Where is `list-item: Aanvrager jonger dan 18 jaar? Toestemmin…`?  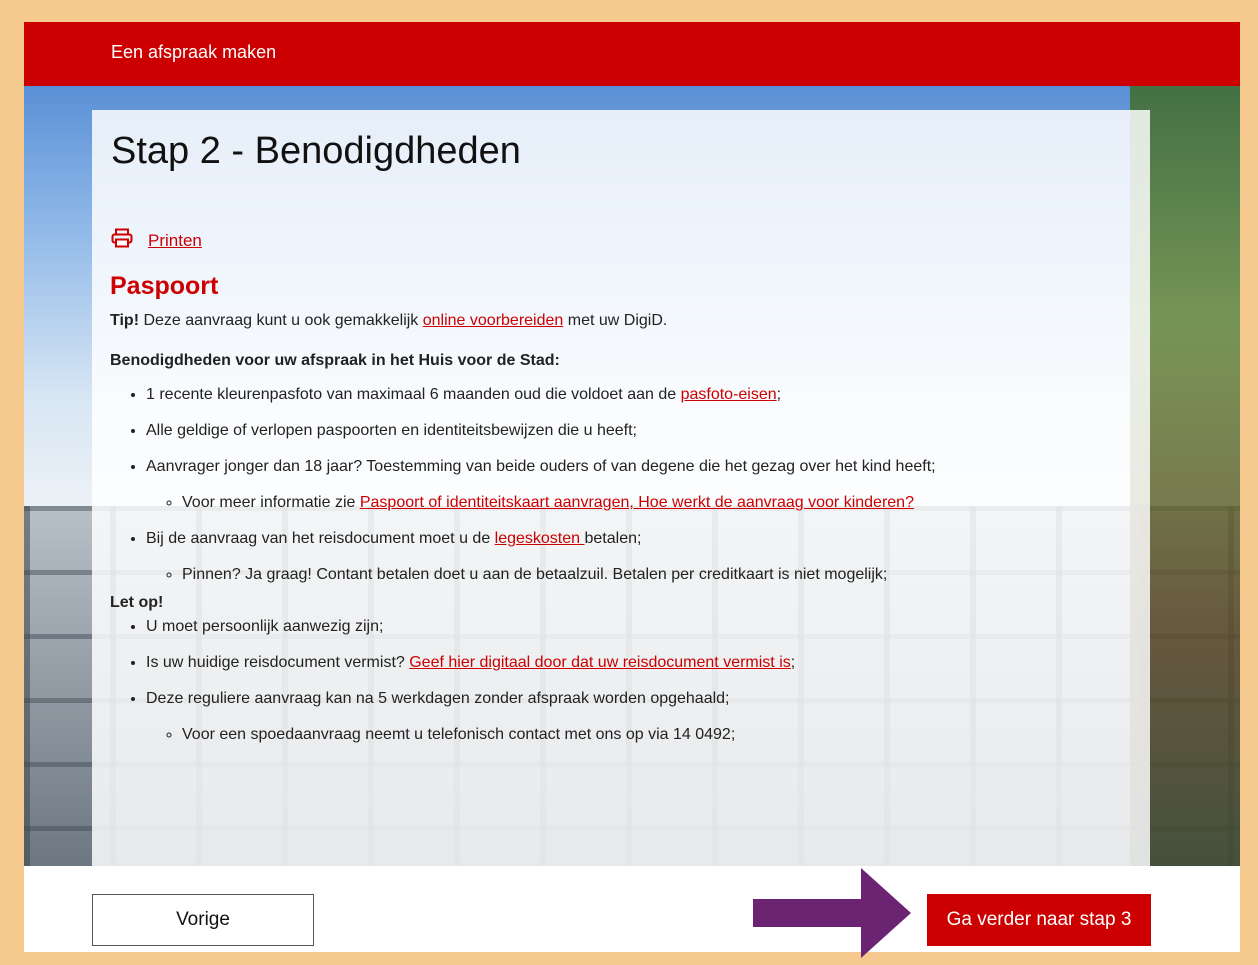 list-item: Aanvrager jonger dan 18 jaar? Toestemmin… is located at coordinates (638, 485).